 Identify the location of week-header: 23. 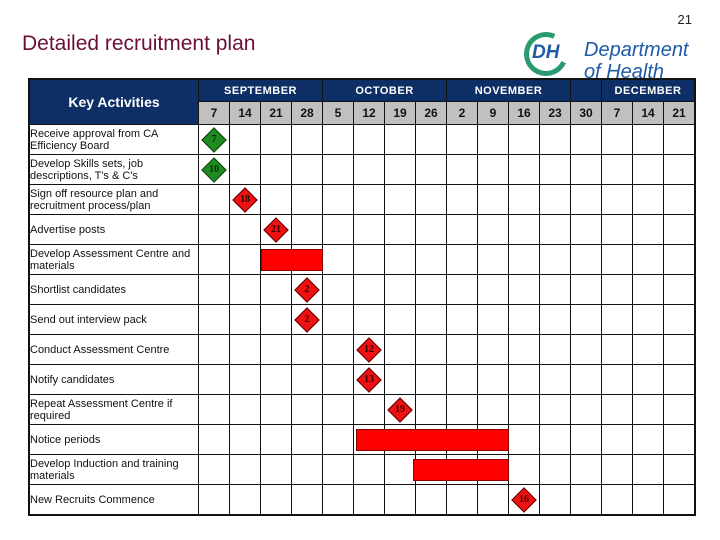
(555, 113).